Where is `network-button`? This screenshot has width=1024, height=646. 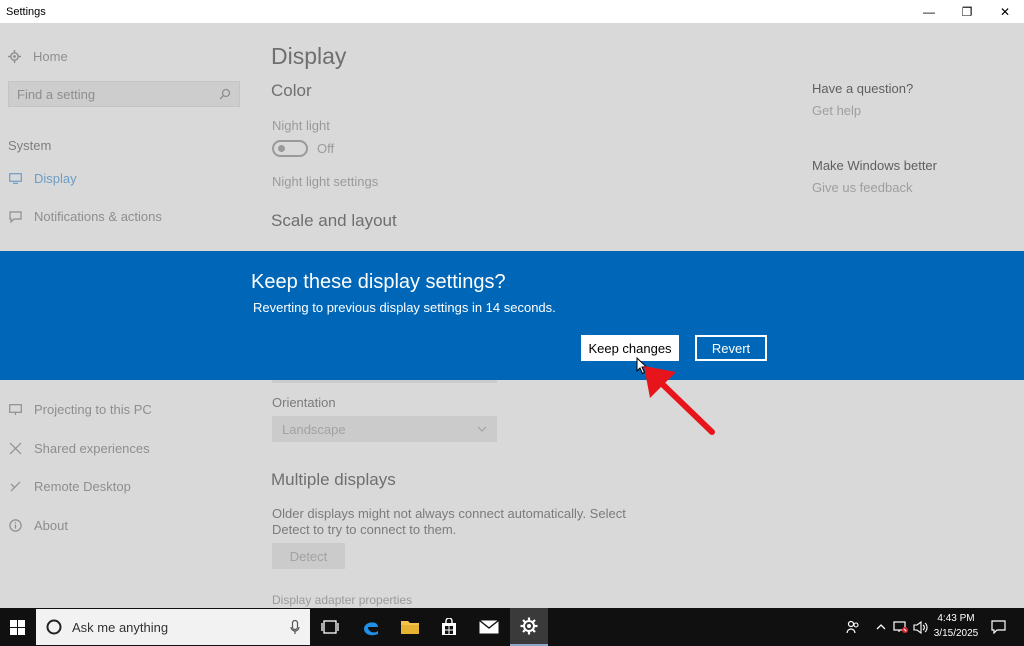
network-button is located at coordinates (901, 627).